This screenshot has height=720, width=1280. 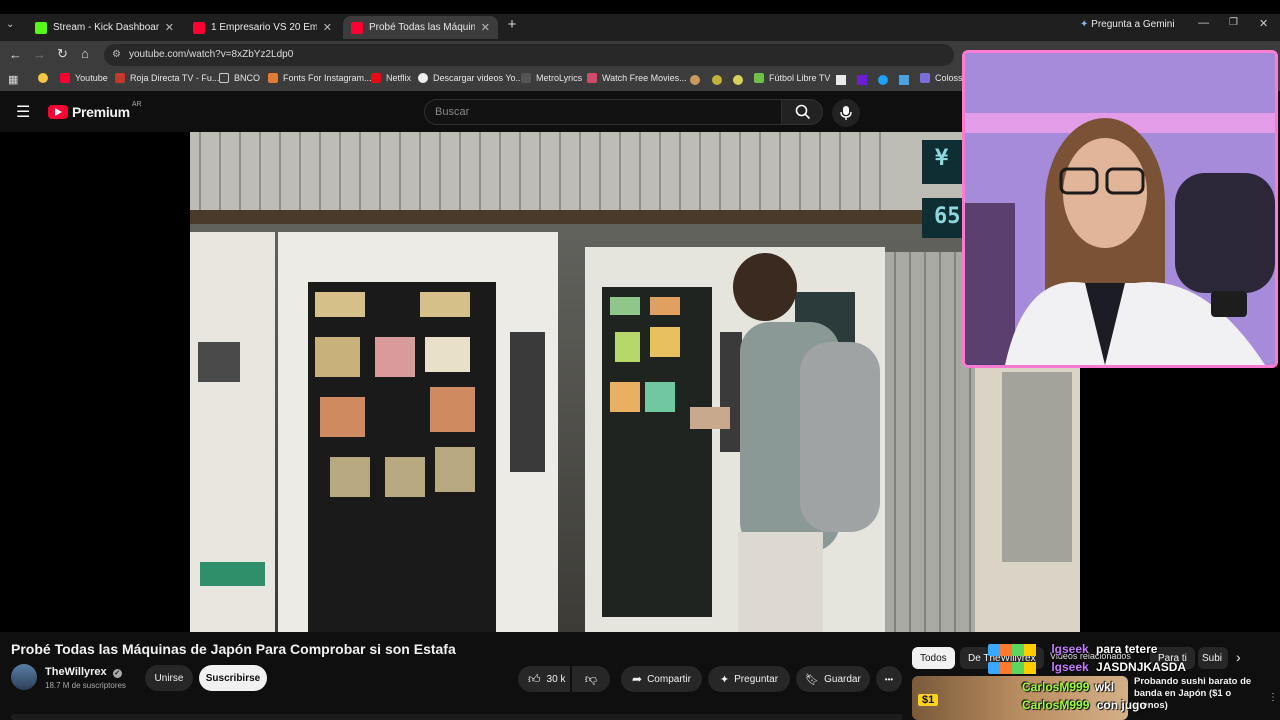 What do you see at coordinates (1084, 24) in the screenshot?
I see `gemini-sparkle-icon: ✦` at bounding box center [1084, 24].